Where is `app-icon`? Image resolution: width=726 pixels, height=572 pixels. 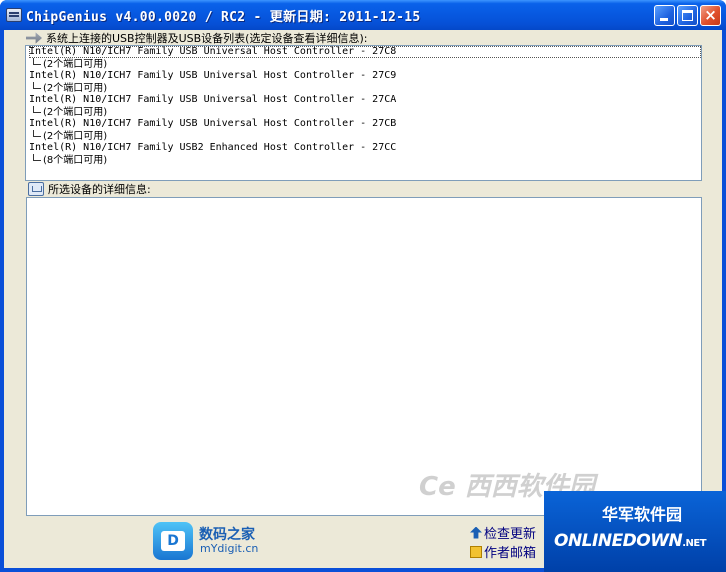 app-icon is located at coordinates (14, 15).